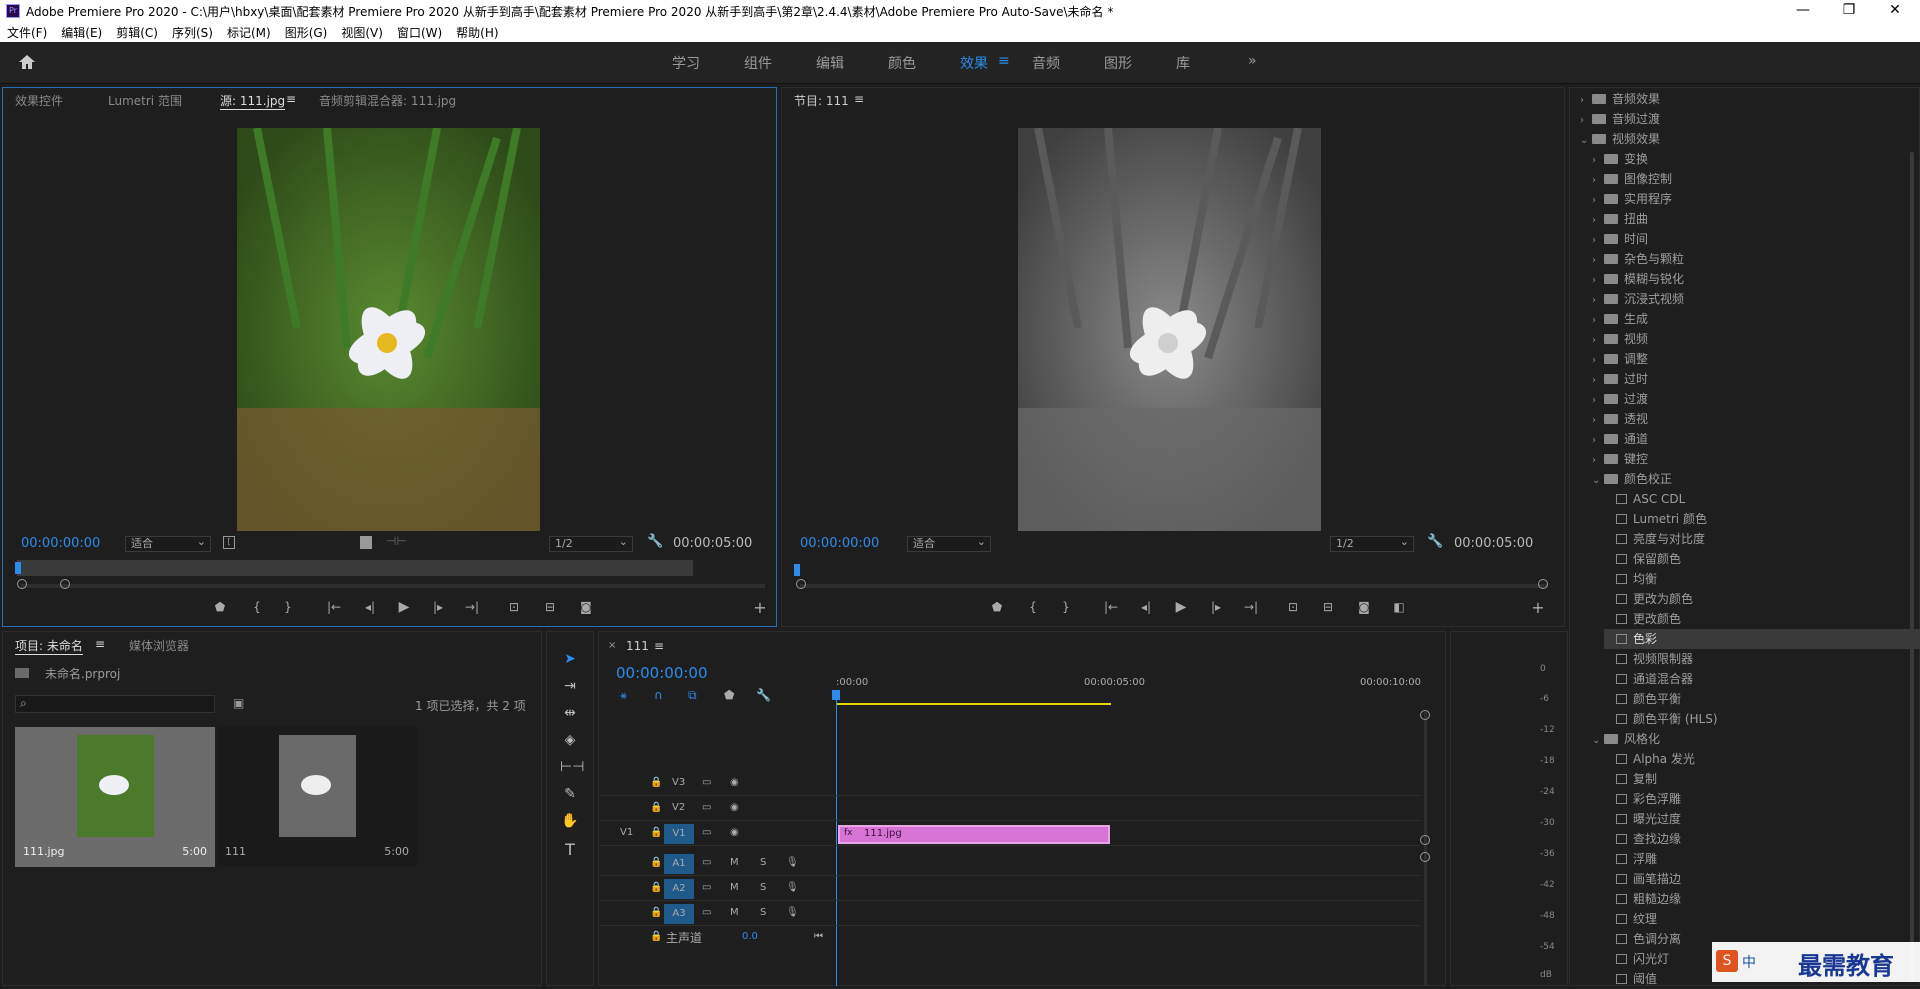 The height and width of the screenshot is (989, 1920). What do you see at coordinates (760, 607) in the screenshot?
I see `source-button-editor-icon: +` at bounding box center [760, 607].